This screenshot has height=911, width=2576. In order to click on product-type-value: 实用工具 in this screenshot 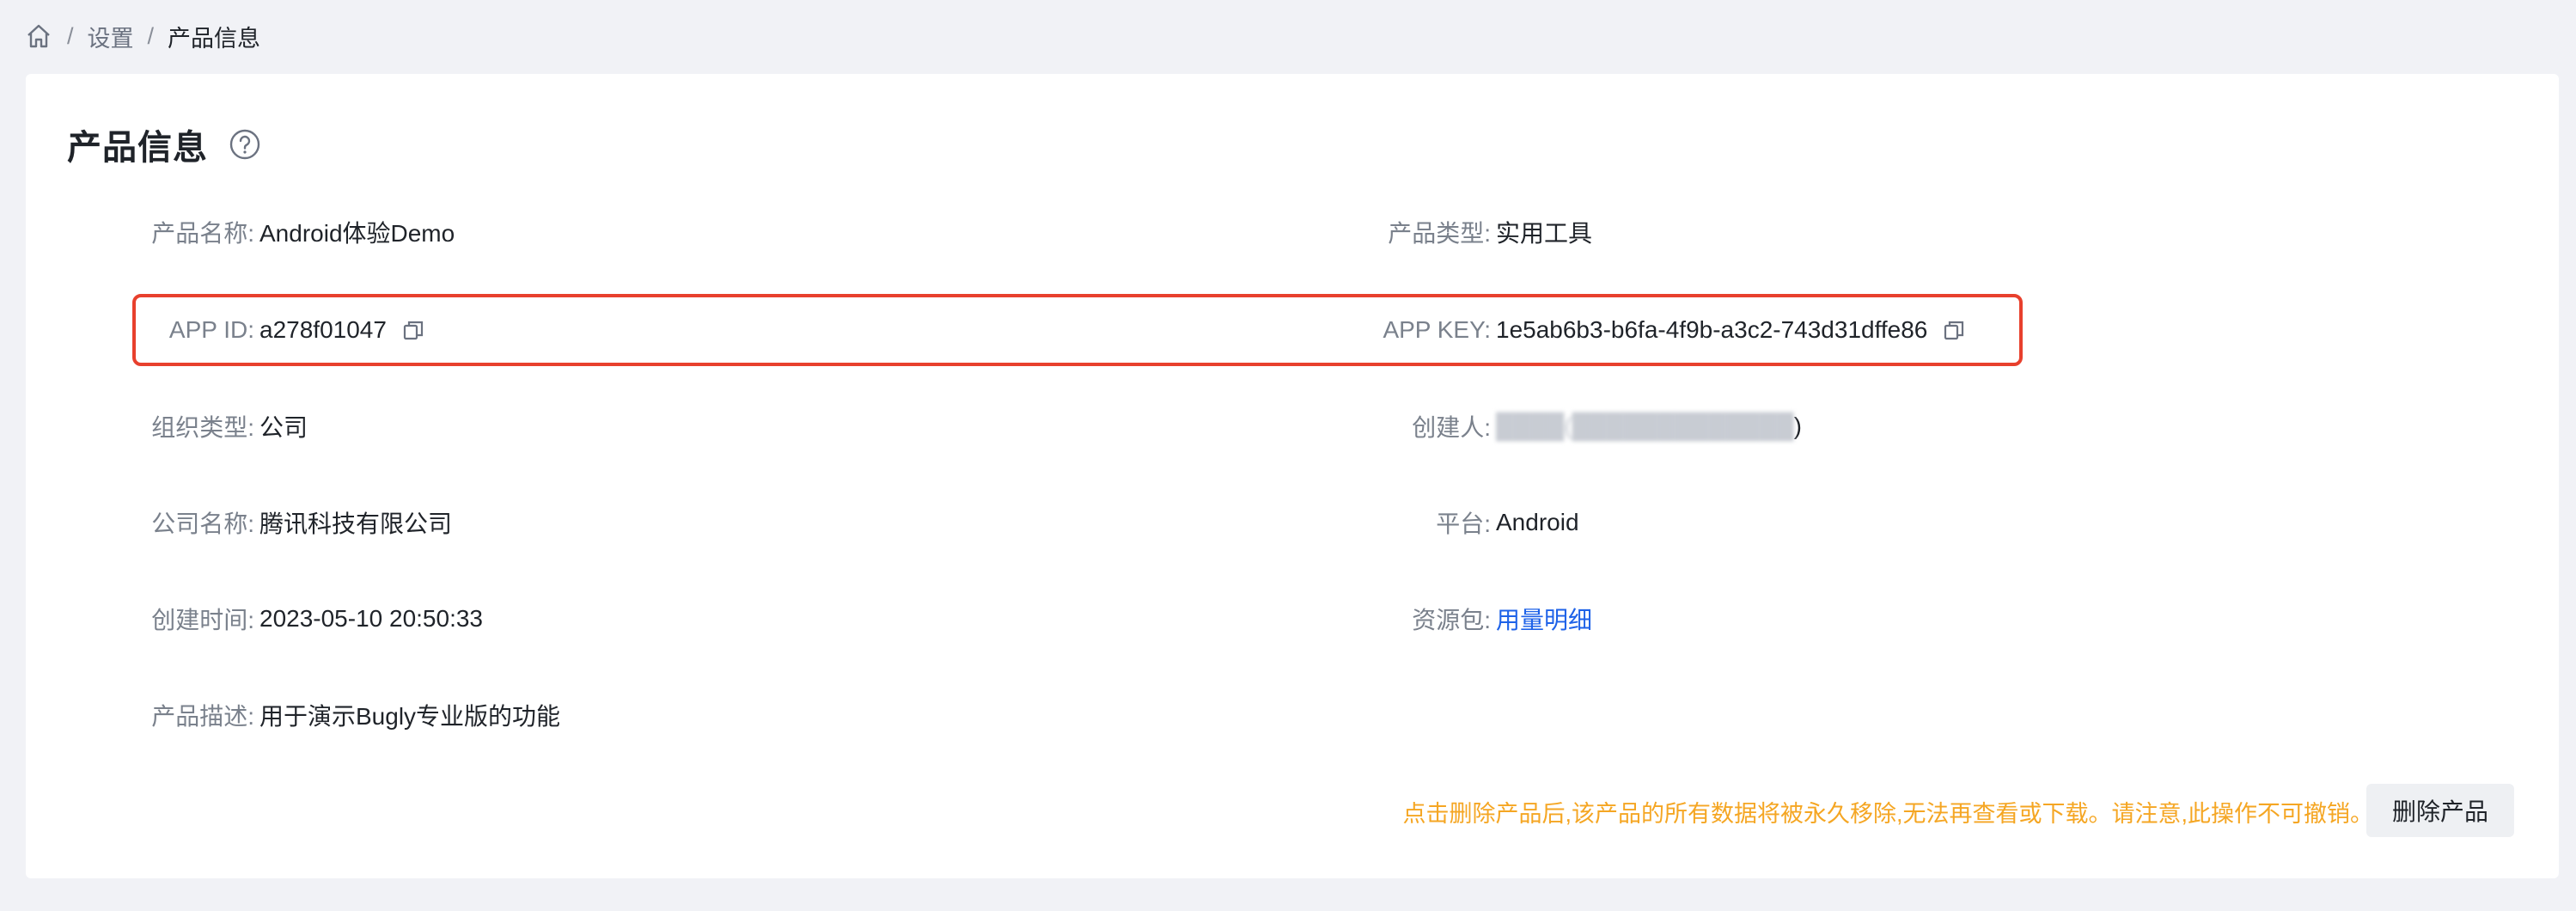, I will do `click(1544, 233)`.